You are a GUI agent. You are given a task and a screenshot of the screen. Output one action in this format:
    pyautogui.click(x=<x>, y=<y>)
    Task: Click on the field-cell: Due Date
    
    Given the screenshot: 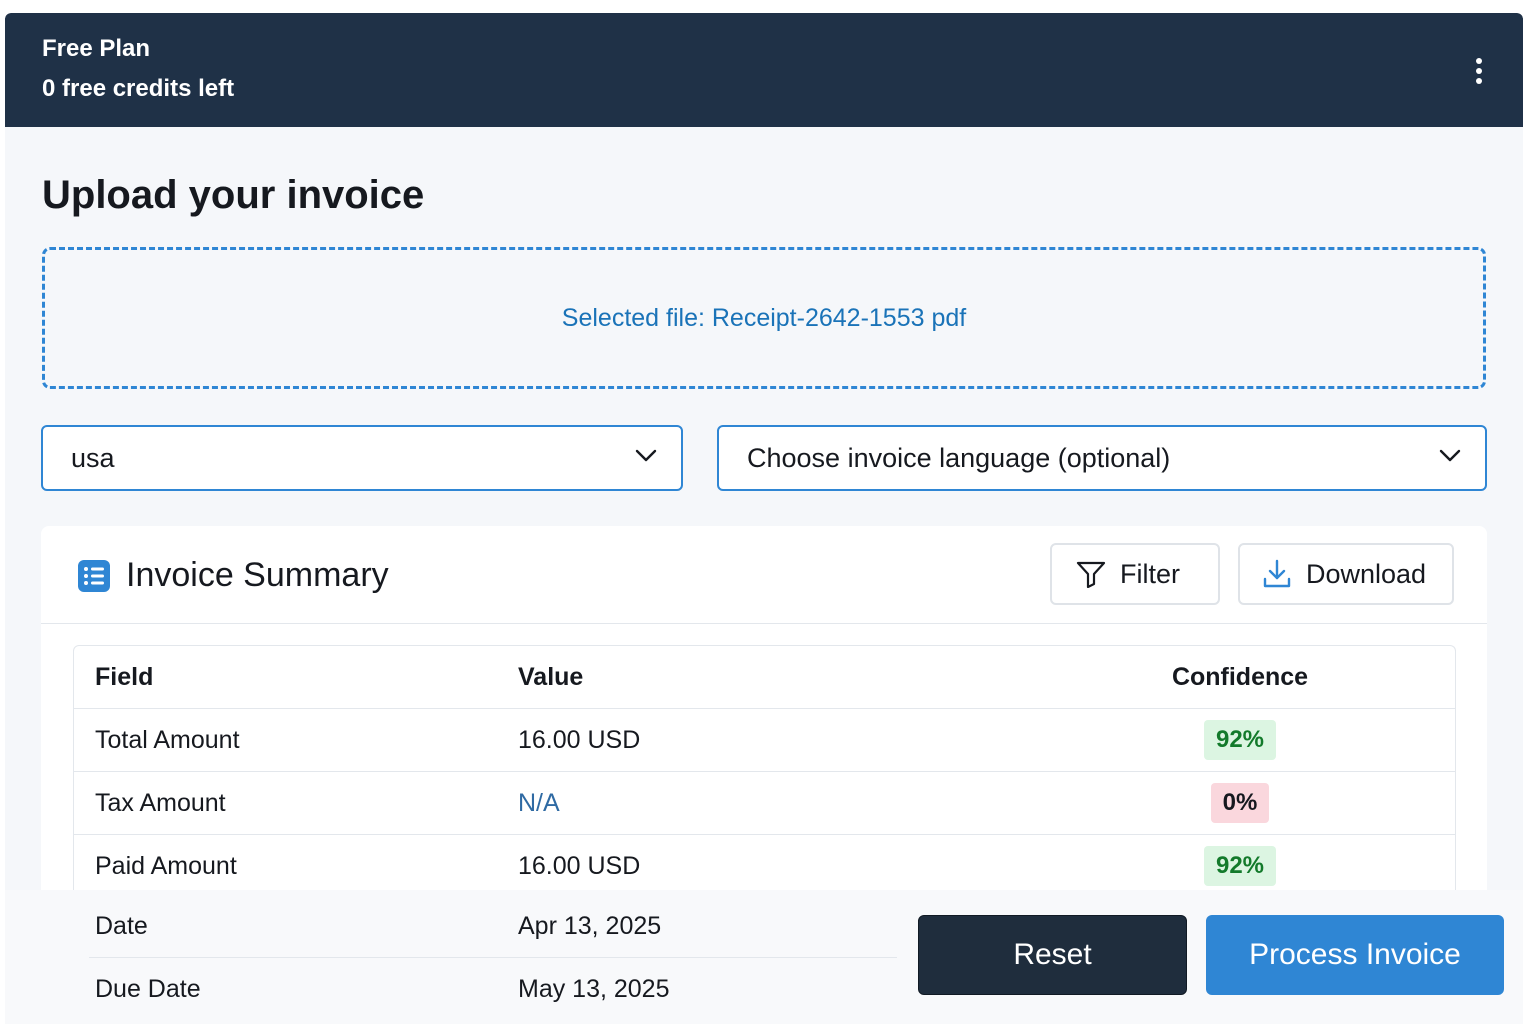 What is the action you would take?
    pyautogui.click(x=148, y=988)
    